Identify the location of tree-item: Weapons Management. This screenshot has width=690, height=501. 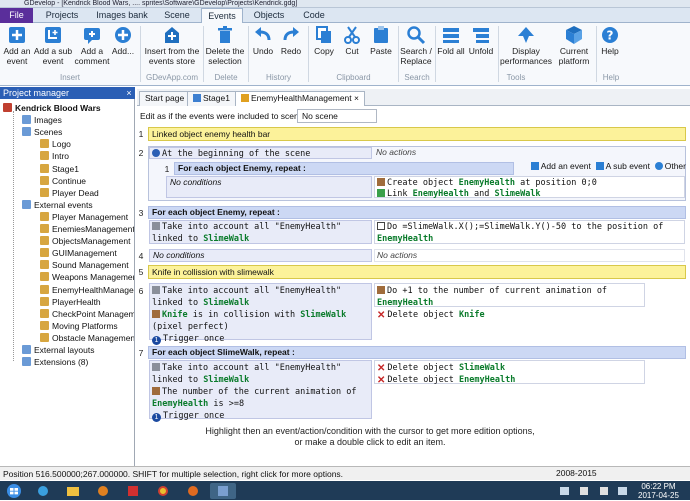
(87, 277).